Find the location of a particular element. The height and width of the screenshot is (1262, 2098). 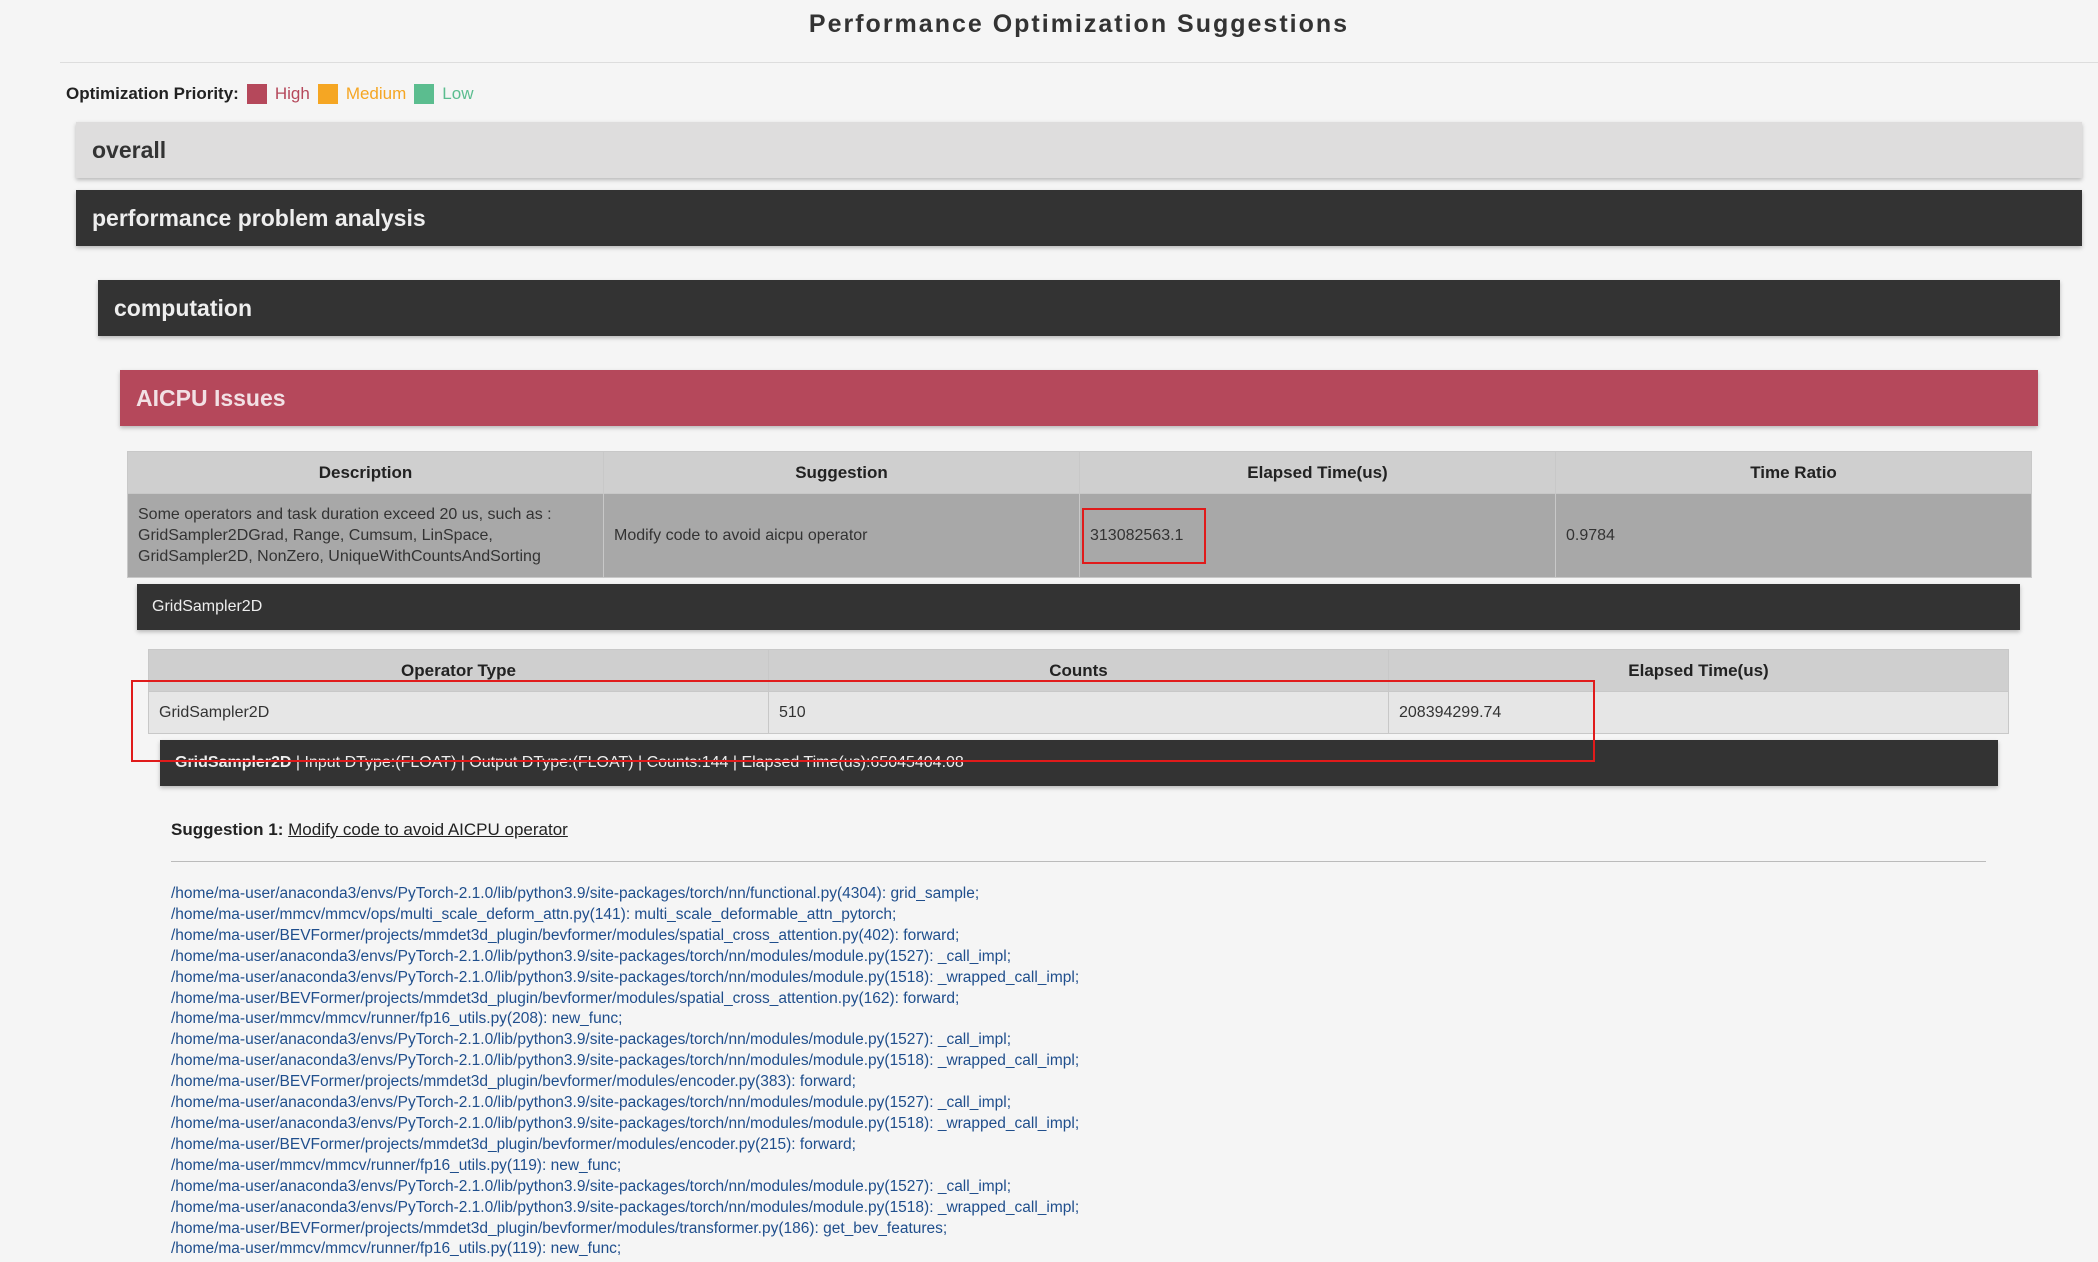

medium-swatch is located at coordinates (327, 94).